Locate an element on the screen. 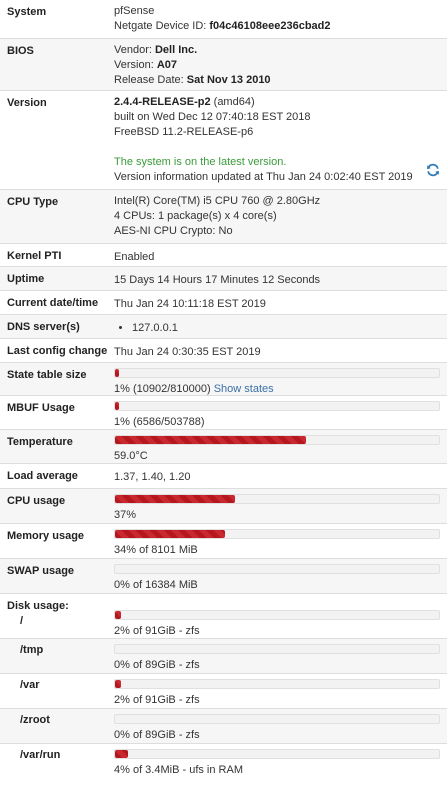 This screenshot has height=793, width=447. mbuf-bar is located at coordinates (277, 406).